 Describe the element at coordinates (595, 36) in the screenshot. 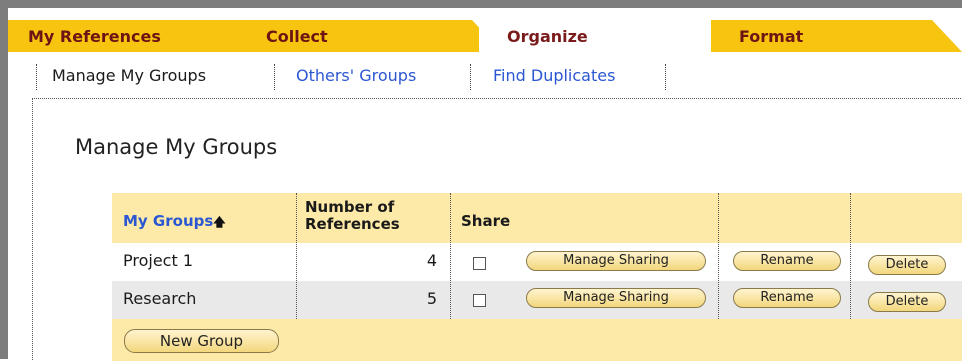

I see `tab-organize: Organize` at that location.